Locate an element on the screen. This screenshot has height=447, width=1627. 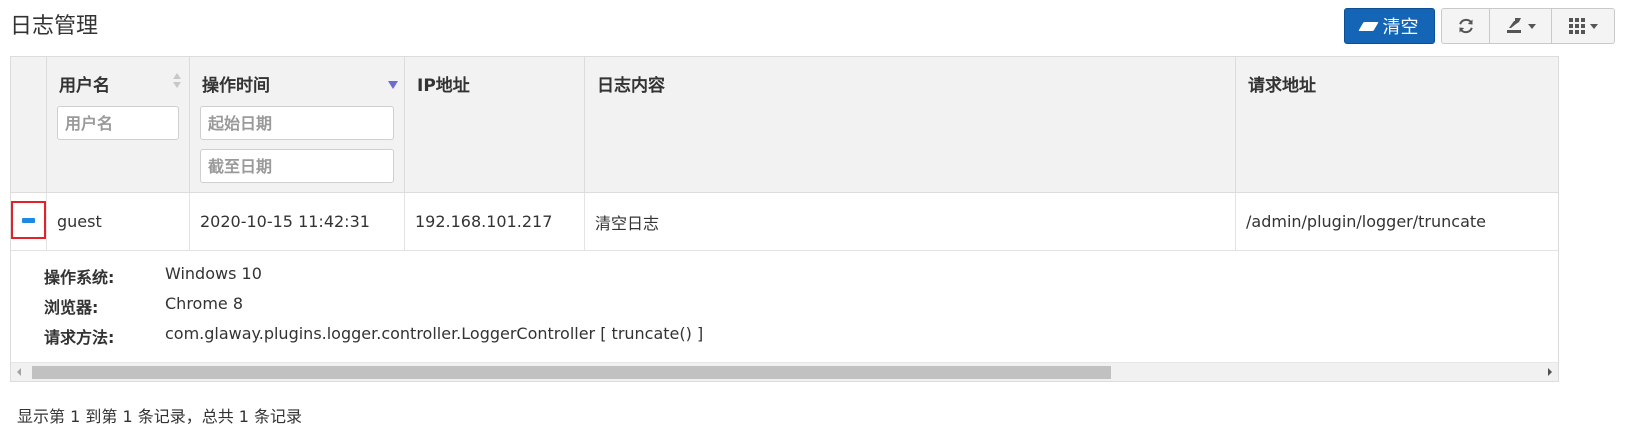
username-filter-input is located at coordinates (118, 123).